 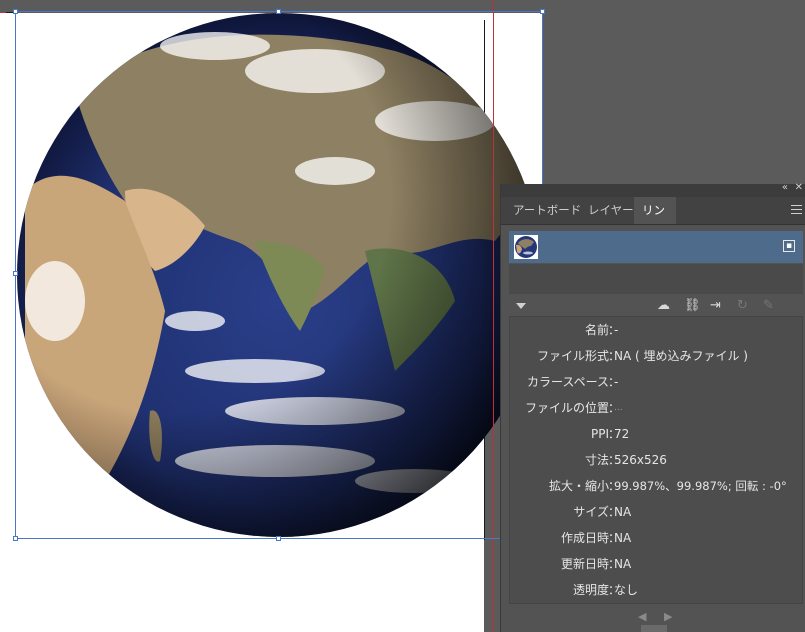 I want to click on artboard-lower, so click(x=242, y=586).